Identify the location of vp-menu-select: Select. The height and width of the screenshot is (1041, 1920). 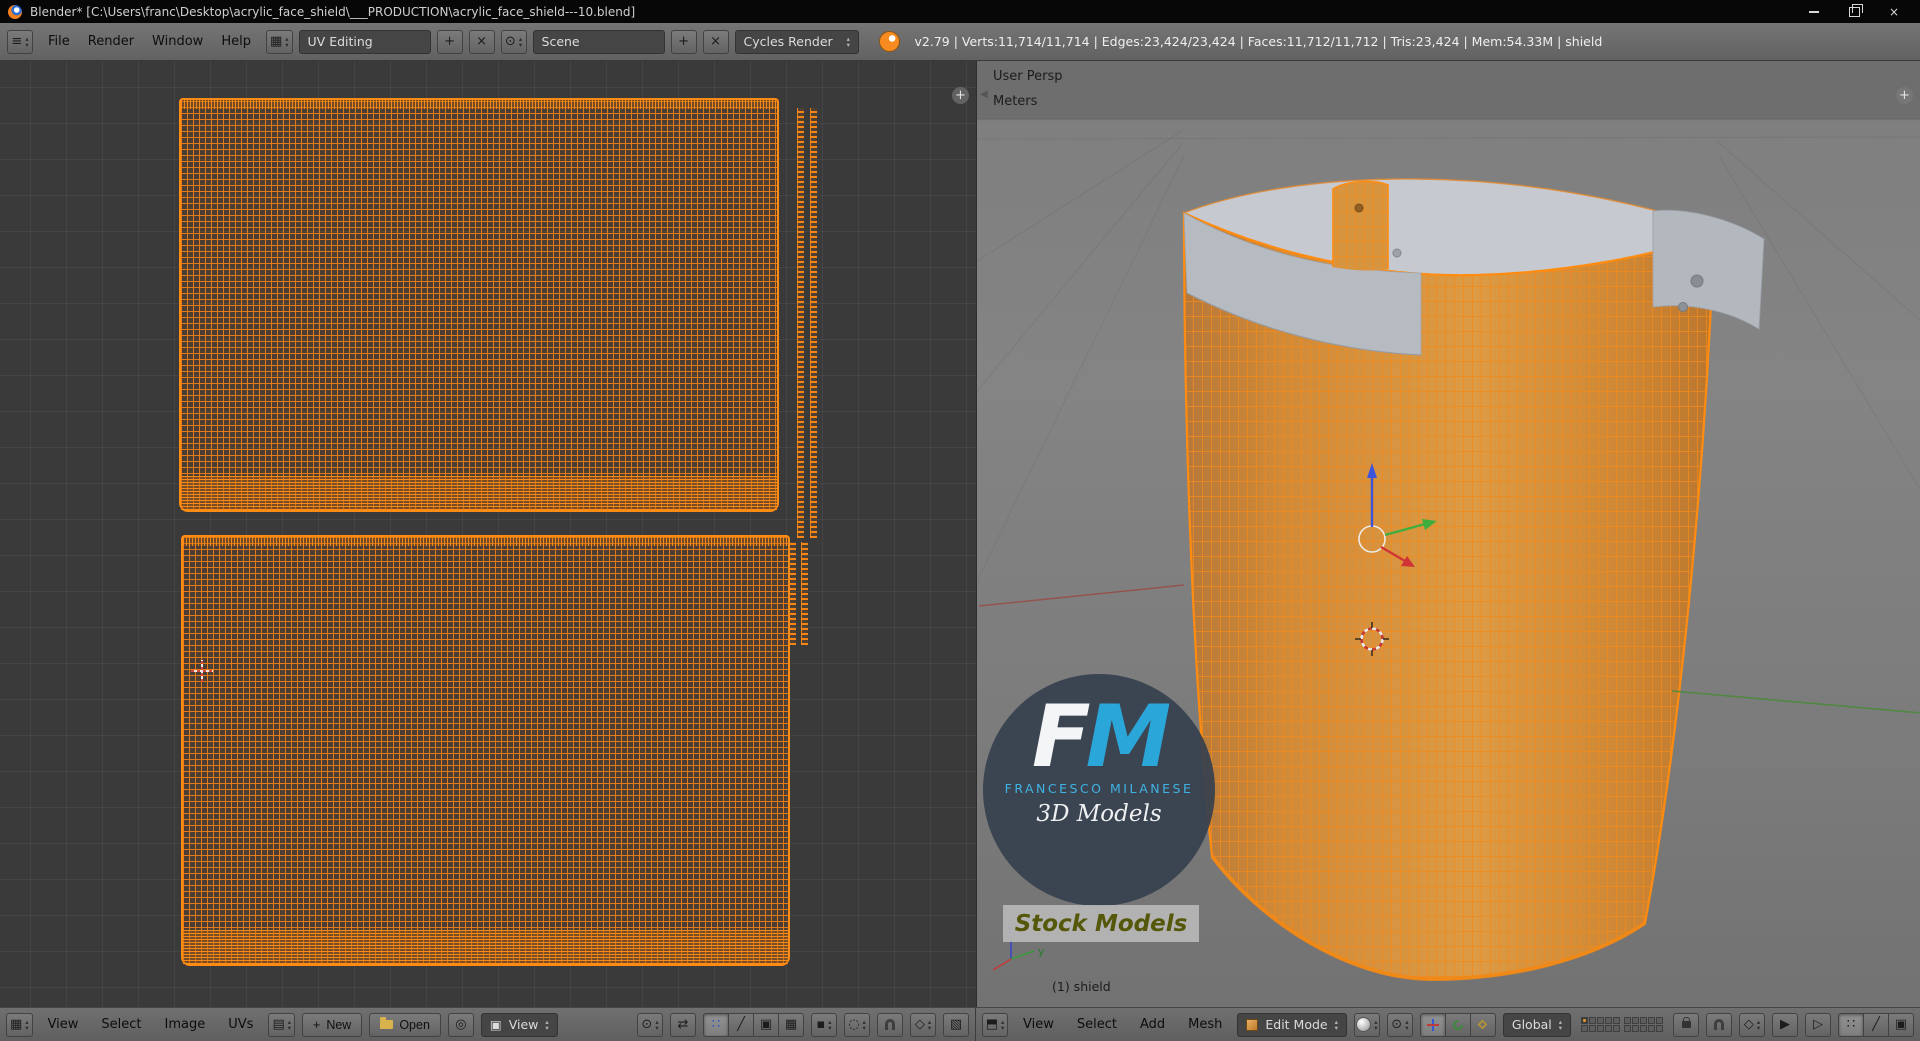
(1097, 1024).